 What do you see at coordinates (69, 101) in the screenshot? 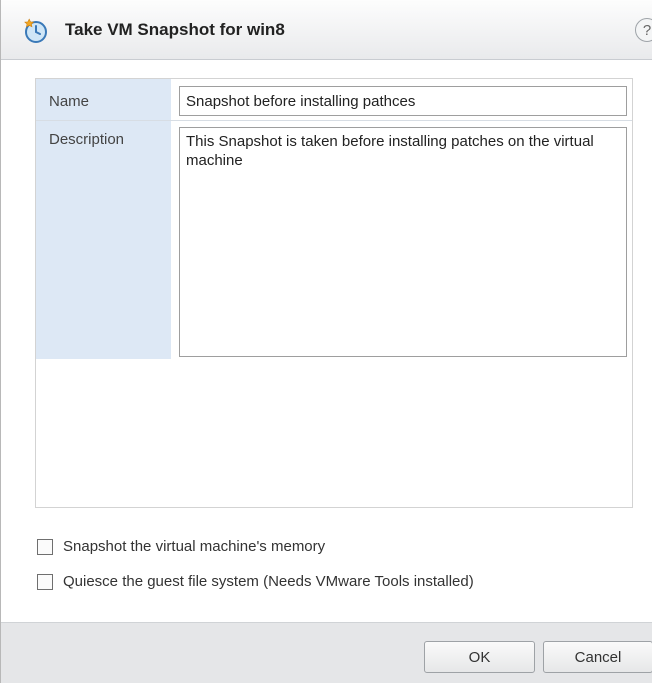
I see `name-label: Name` at bounding box center [69, 101].